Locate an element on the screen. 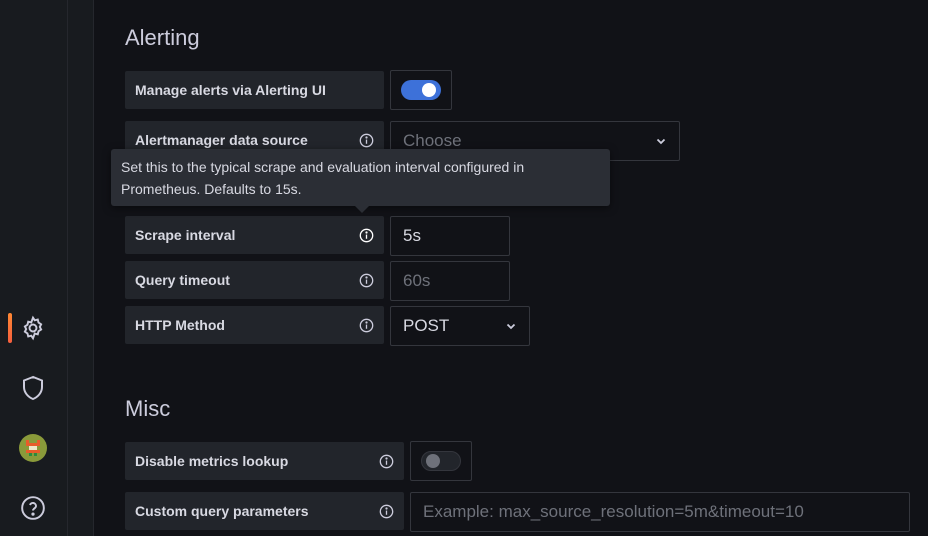 This screenshot has height=536, width=928. disable-metrics-label-text: Disable metrics lookup is located at coordinates (212, 461).